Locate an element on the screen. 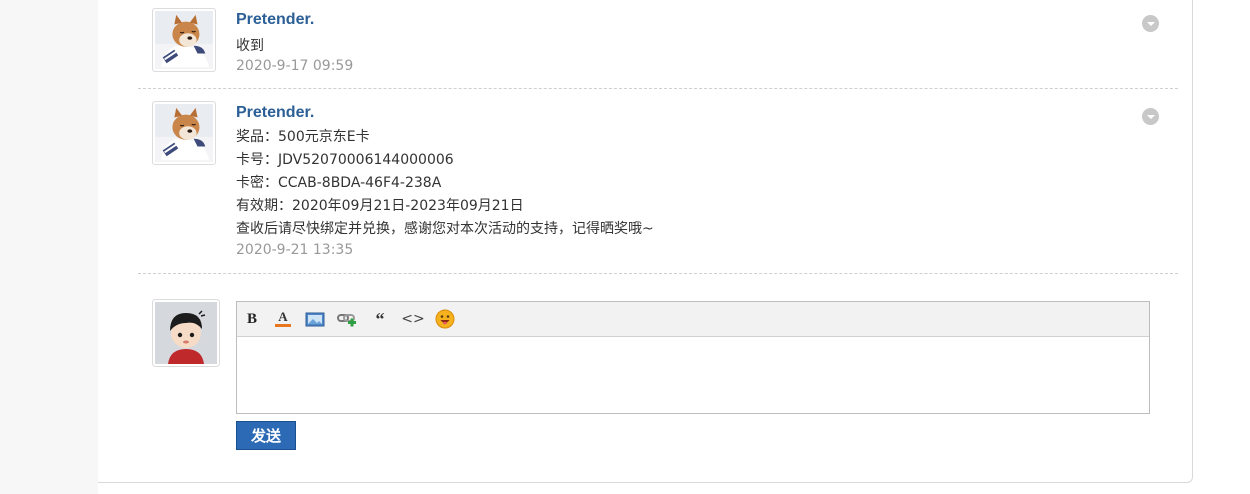 Image resolution: width=1250 pixels, height=494 pixels. left-sidebar-background is located at coordinates (49, 247).